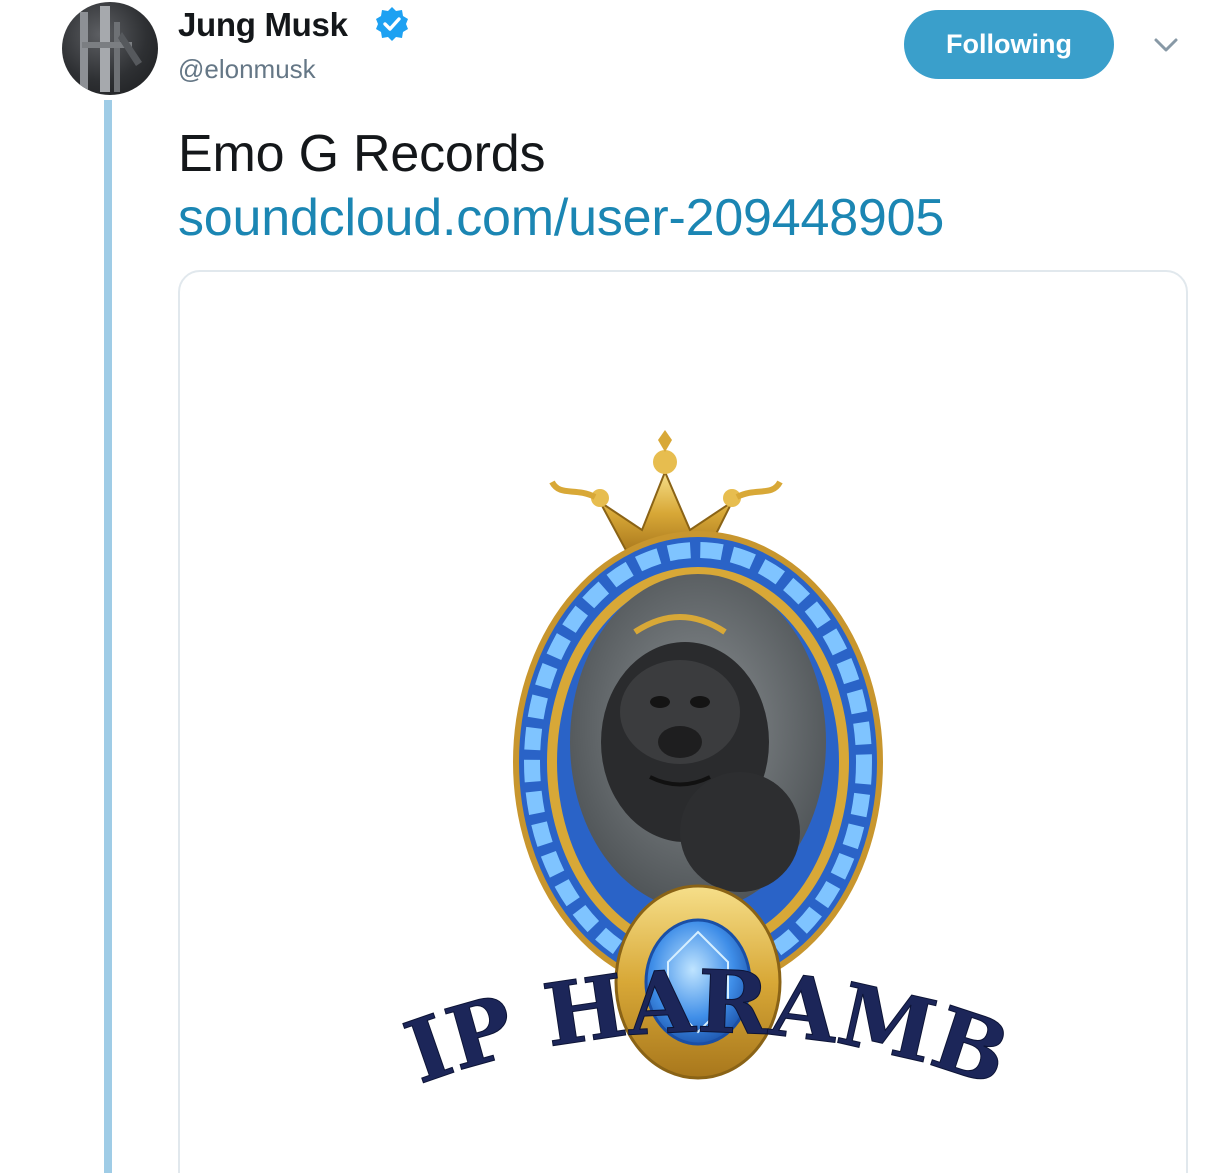  I want to click on verified-badge-icon, so click(392, 24).